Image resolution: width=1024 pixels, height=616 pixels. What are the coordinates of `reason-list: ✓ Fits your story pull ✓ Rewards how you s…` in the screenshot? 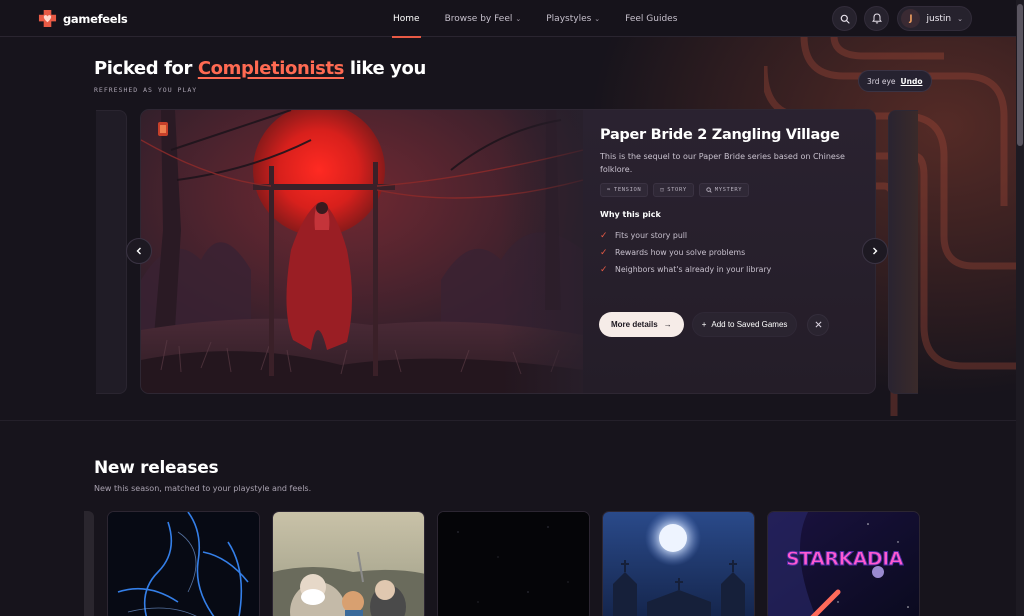 It's located at (685, 252).